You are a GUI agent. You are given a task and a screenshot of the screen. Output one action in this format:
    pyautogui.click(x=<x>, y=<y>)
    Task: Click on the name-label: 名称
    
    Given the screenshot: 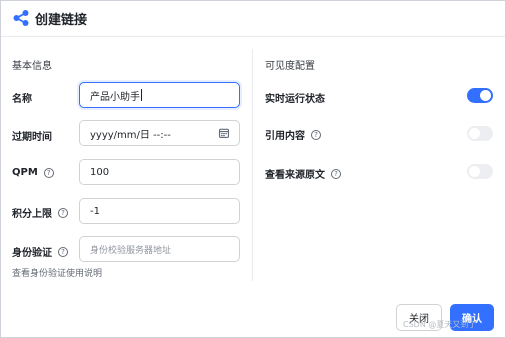 What is the action you would take?
    pyautogui.click(x=22, y=97)
    